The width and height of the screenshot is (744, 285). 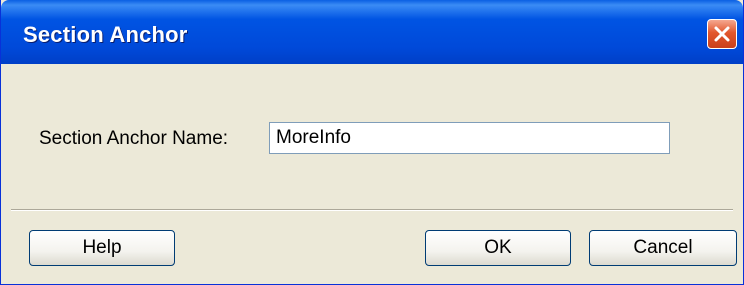 I want to click on ok-button: OK, so click(x=498, y=248).